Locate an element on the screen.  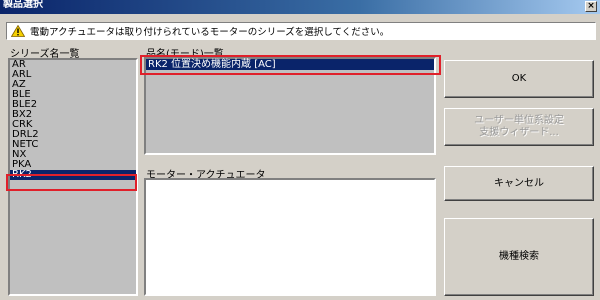
title-bar: 製品選択 × is located at coordinates (300, 7).